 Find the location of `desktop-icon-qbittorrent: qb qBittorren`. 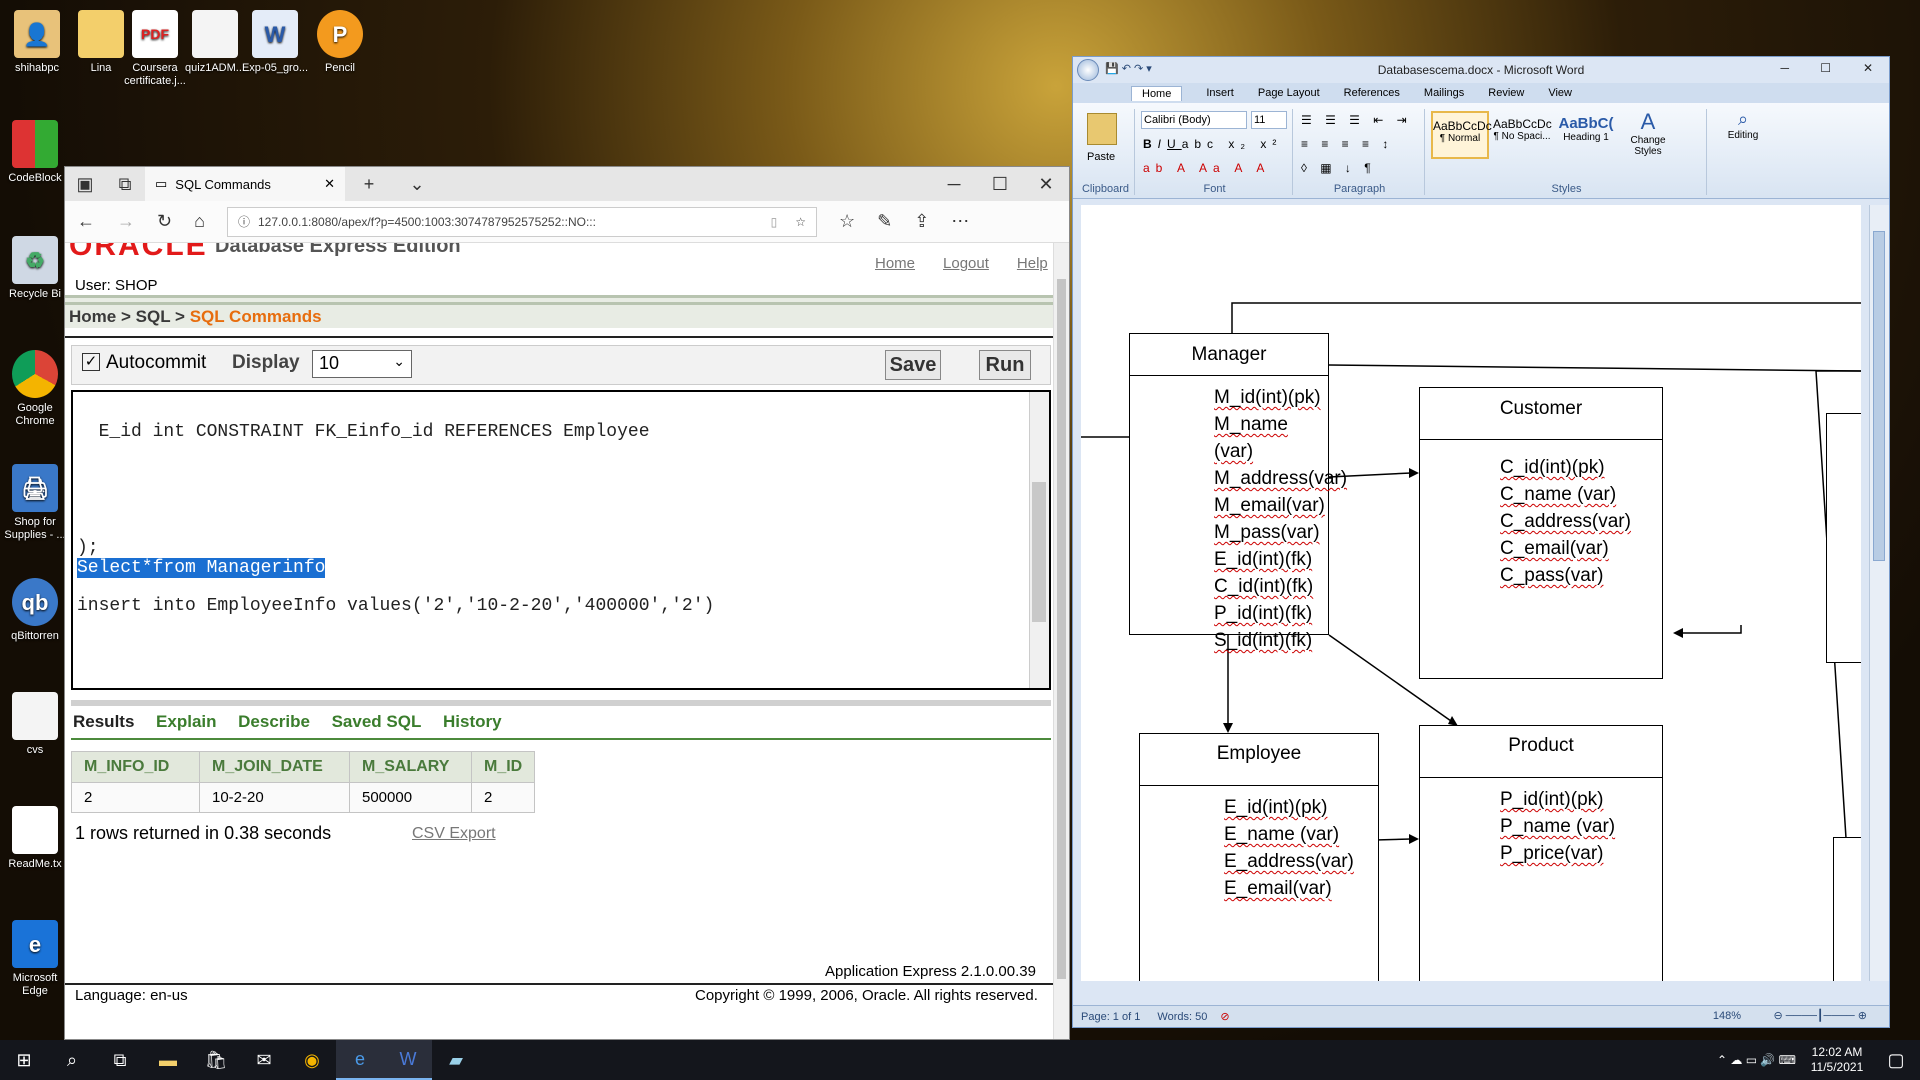

desktop-icon-qbittorrent: qb qBittorren is located at coordinates (35, 610).